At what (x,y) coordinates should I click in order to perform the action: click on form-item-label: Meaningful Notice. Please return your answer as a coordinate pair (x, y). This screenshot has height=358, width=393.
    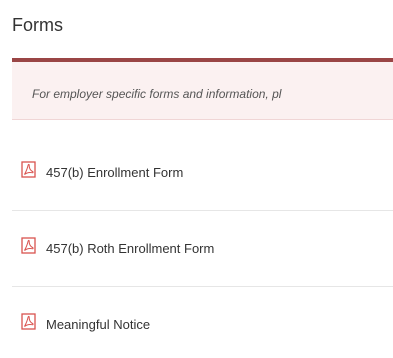
    Looking at the image, I should click on (98, 324).